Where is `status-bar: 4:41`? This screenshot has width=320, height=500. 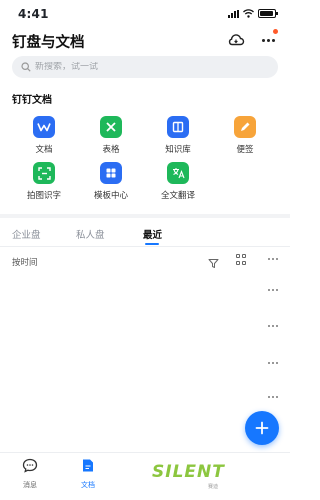 status-bar: 4:41 is located at coordinates (145, 13).